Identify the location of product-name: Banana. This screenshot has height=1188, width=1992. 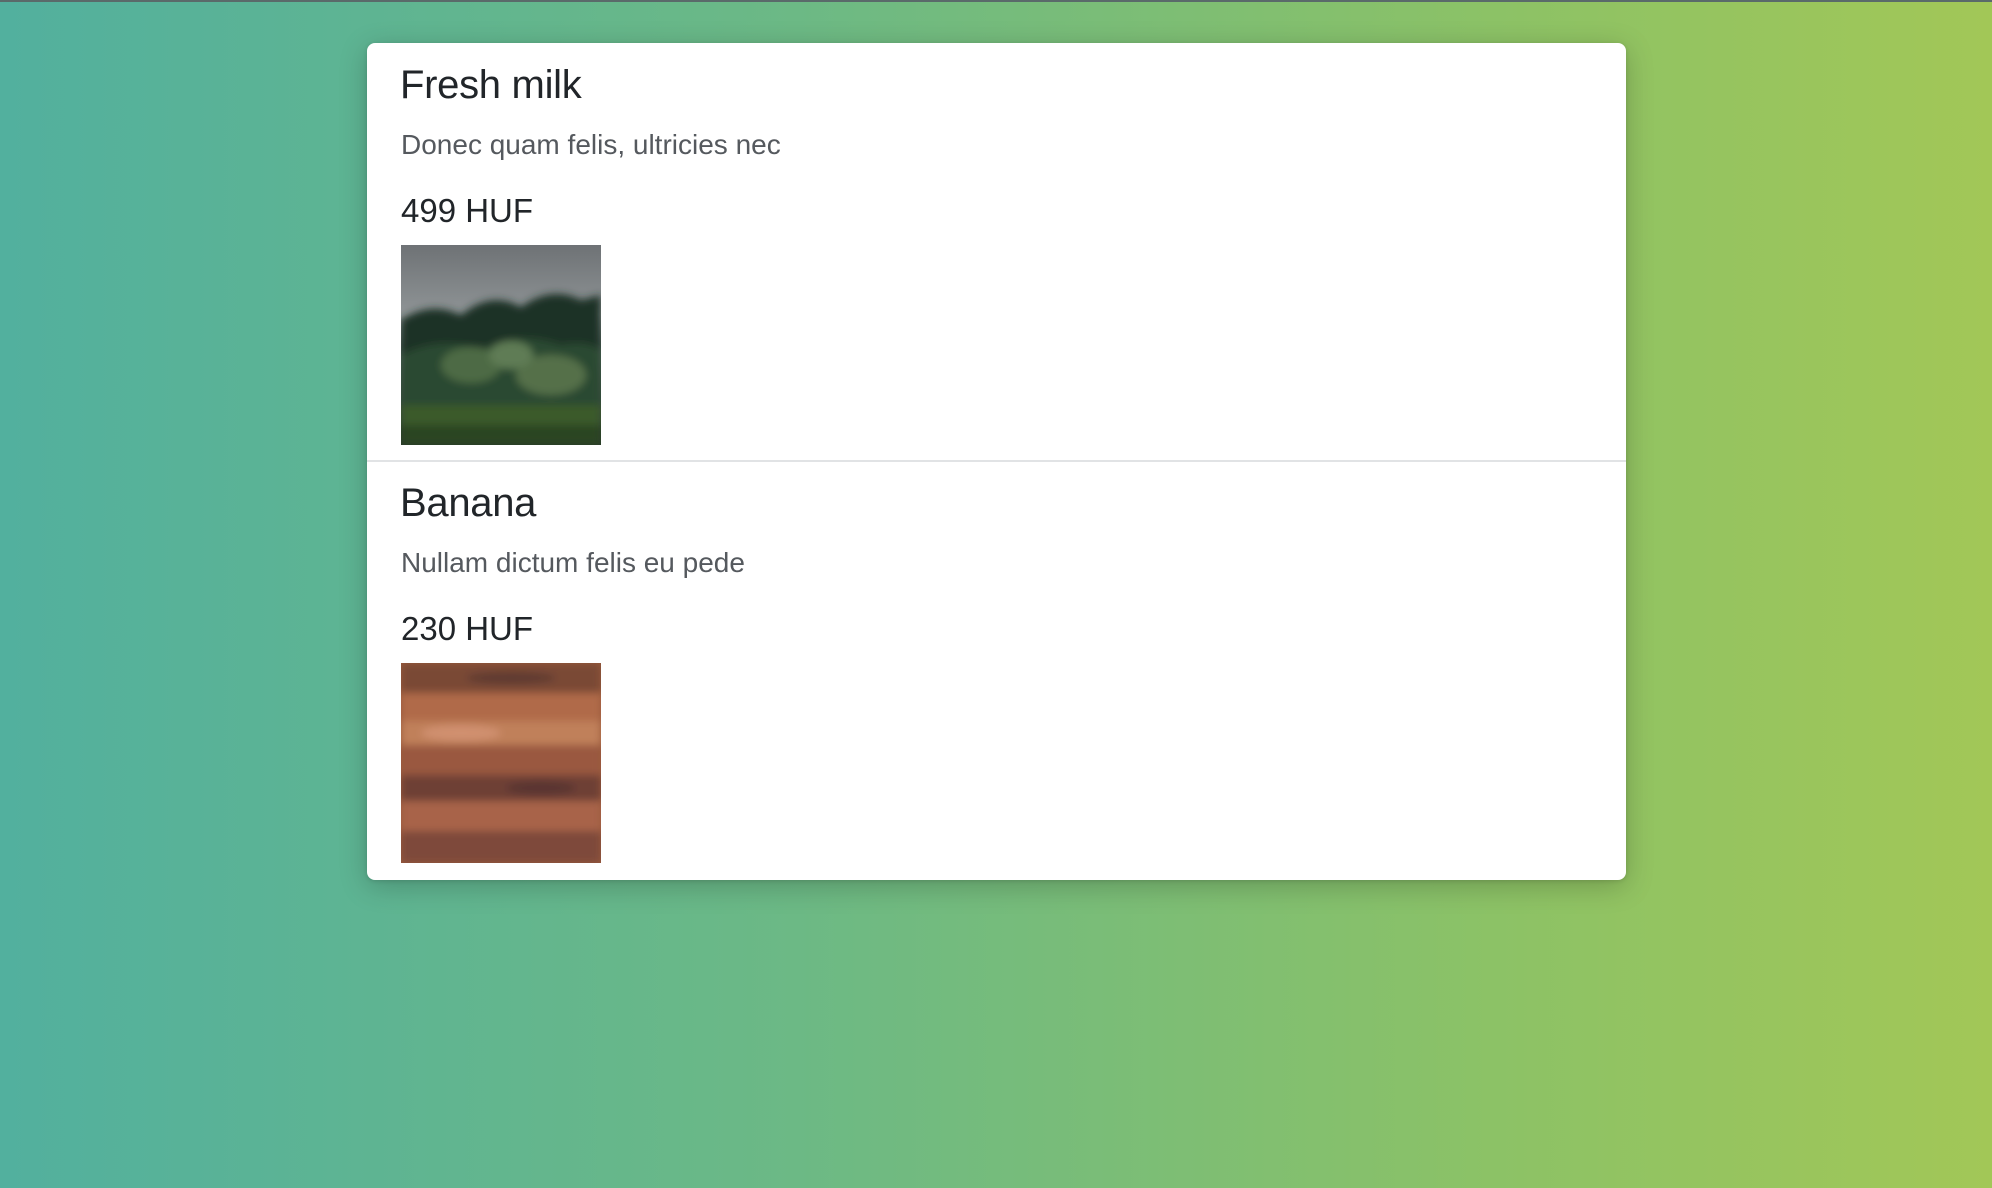
(468, 503).